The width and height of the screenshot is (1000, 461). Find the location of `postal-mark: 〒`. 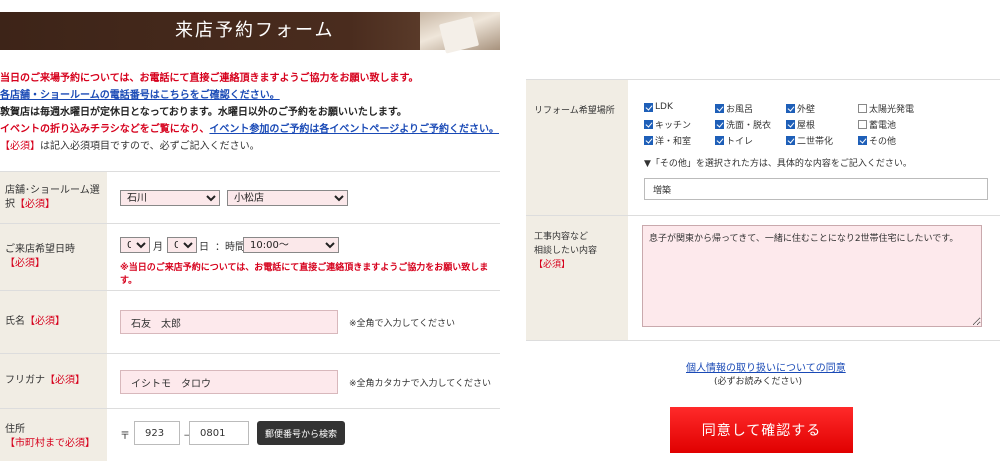

postal-mark: 〒 is located at coordinates (125, 436).